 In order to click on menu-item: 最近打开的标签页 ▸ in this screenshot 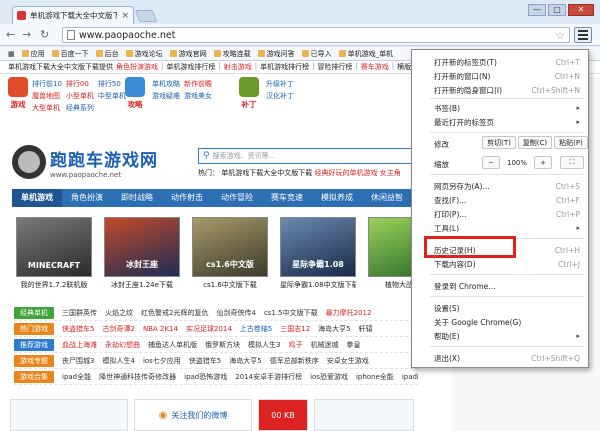, I will do `click(500, 122)`.